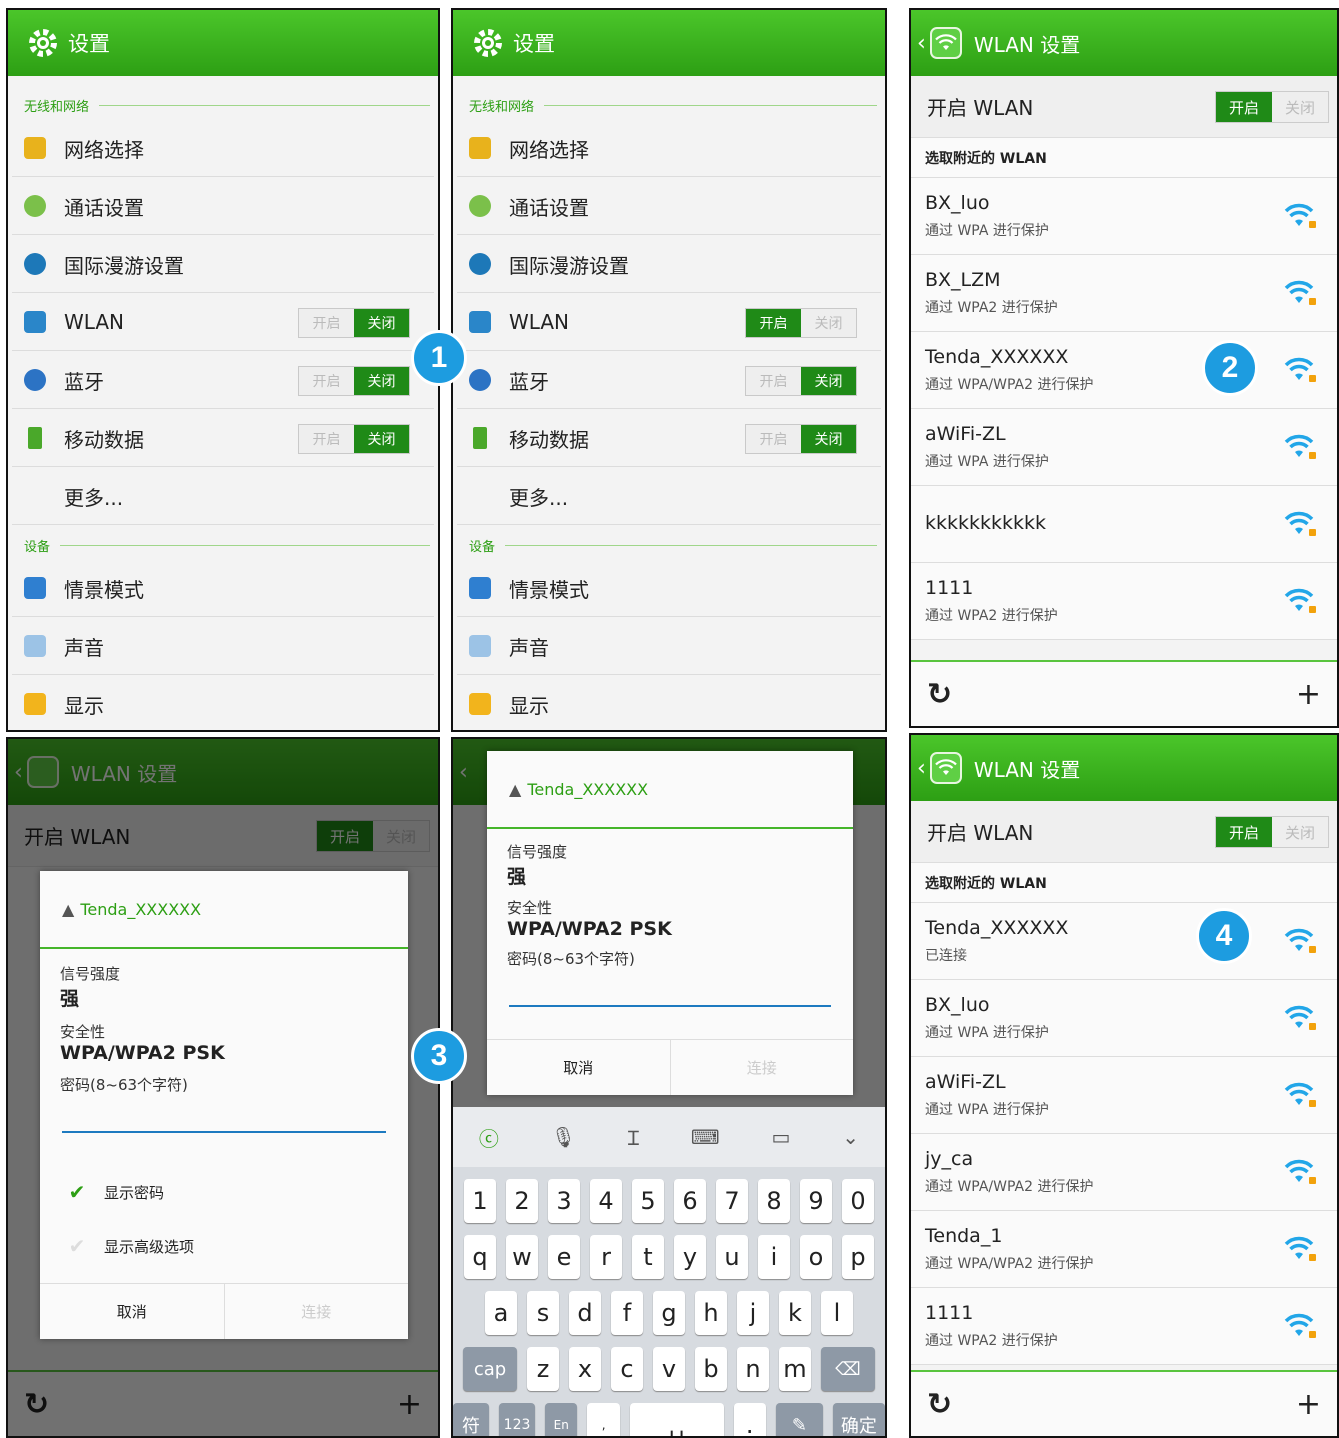 Image resolution: width=1339 pixels, height=1438 pixels. Describe the element at coordinates (801, 381) in the screenshot. I see `bluetooth-toggle: 开启 关闭` at that location.